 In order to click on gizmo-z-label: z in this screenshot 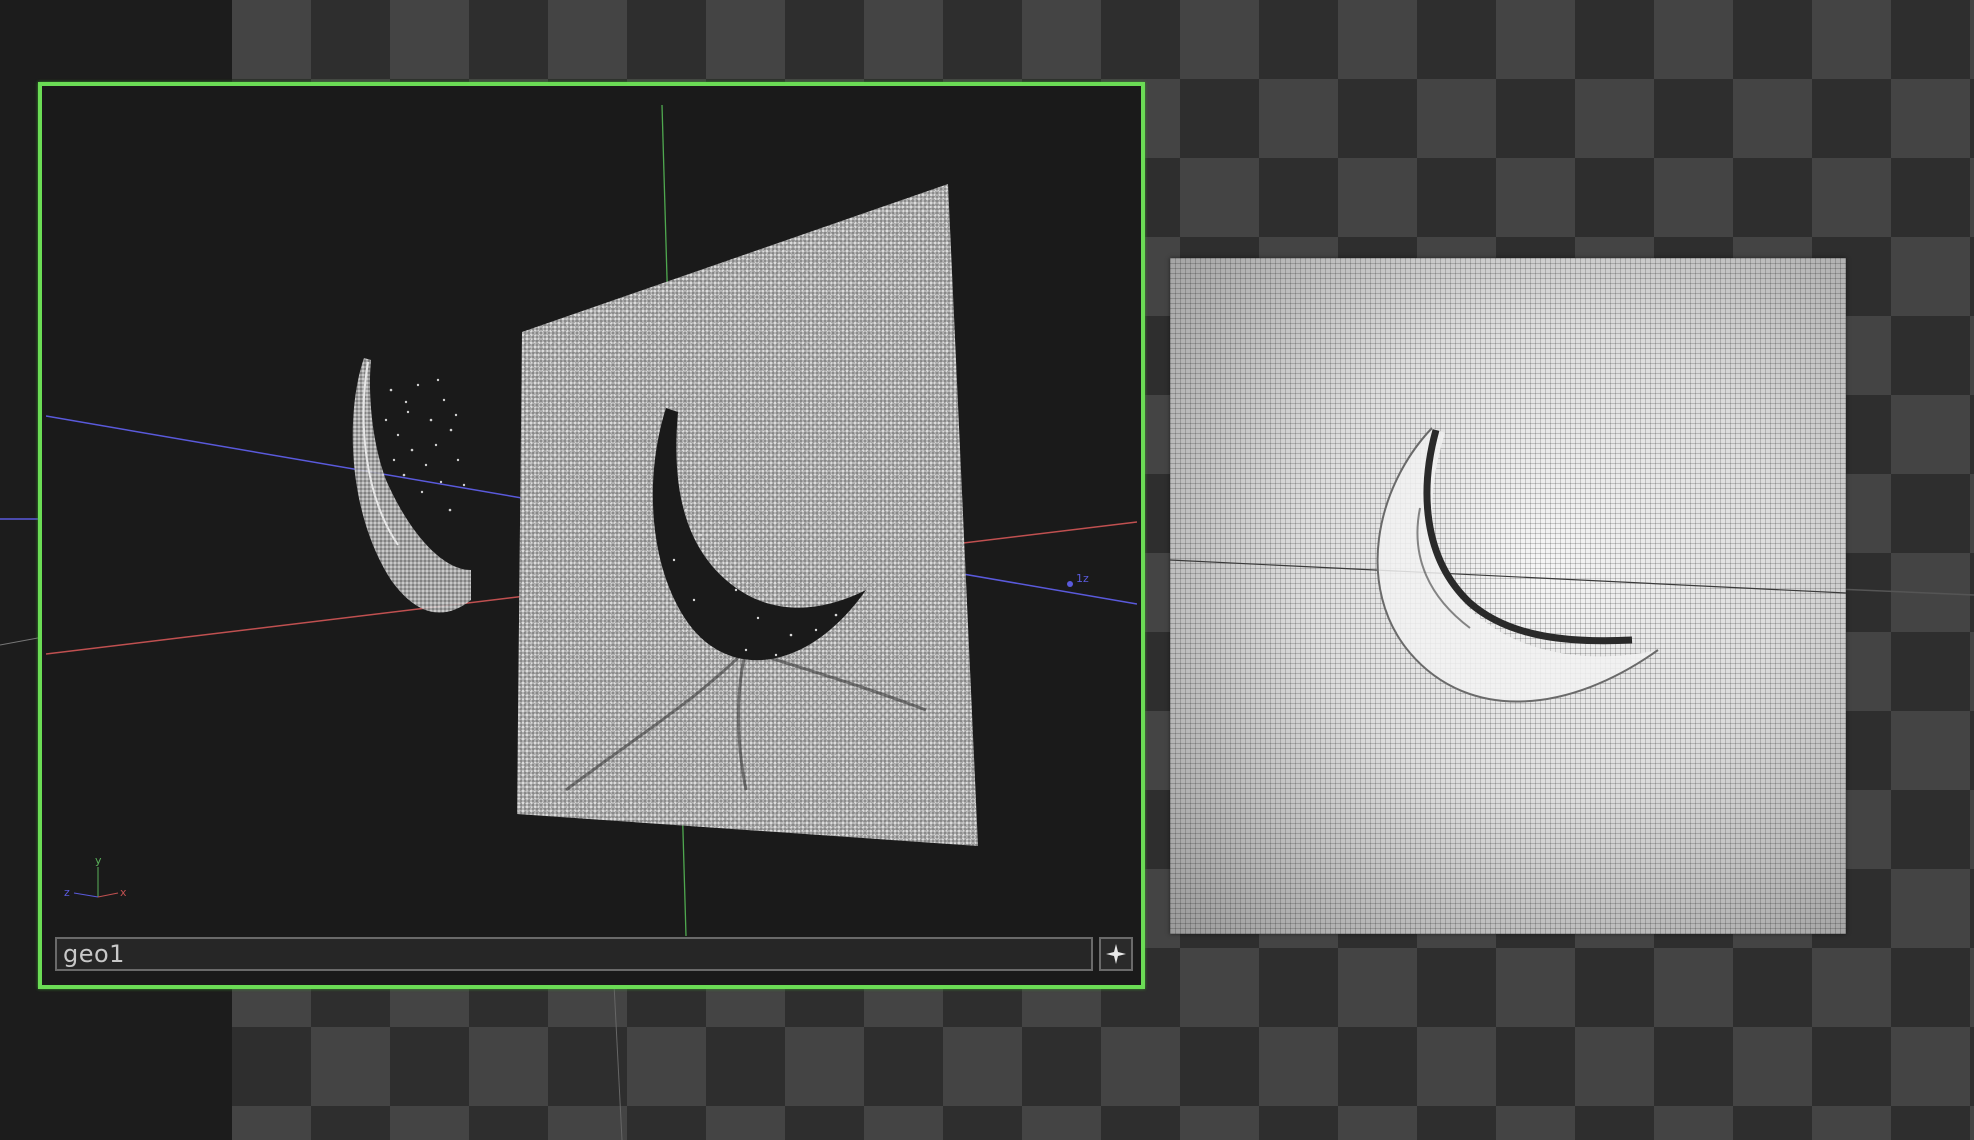, I will do `click(67, 892)`.